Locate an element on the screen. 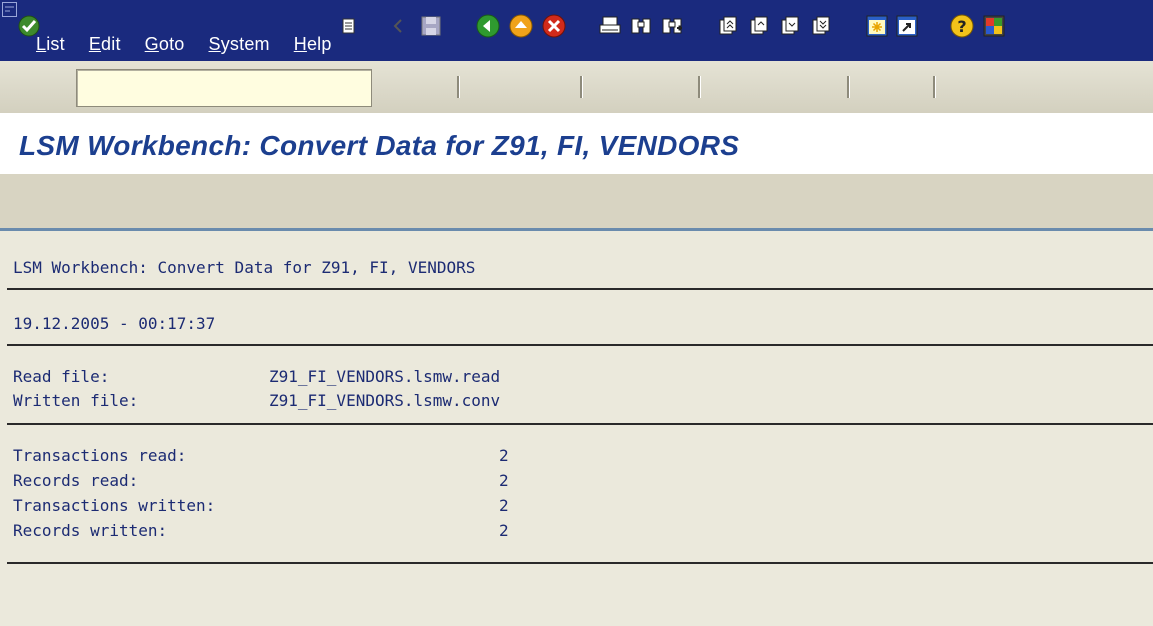 This screenshot has width=1153, height=626. system-menu-icon is located at coordinates (9, 9).